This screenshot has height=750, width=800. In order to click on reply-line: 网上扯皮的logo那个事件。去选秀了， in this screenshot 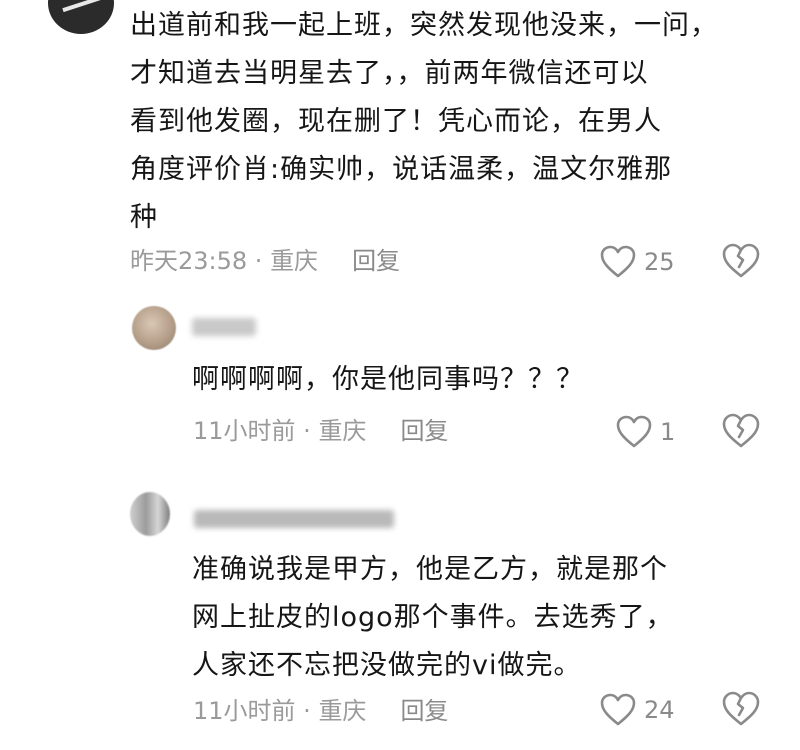, I will do `click(433, 617)`.